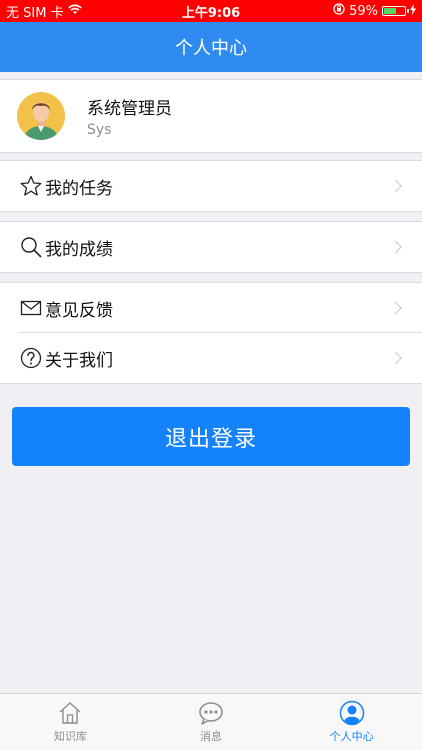 The image size is (422, 750). I want to click on status-bar: 无 SIM 卡 上午9:06 59%, so click(211, 11).